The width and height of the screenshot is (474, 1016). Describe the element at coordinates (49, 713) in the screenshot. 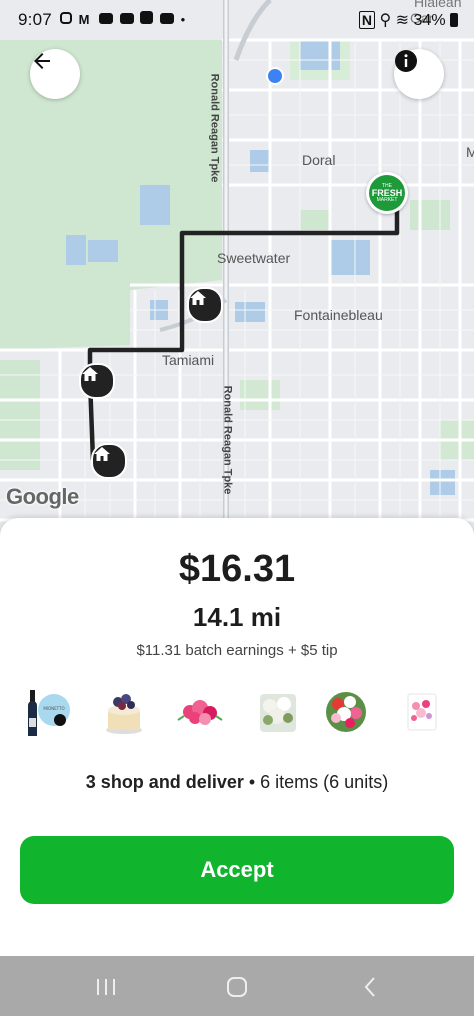

I see `wine-bottle-icon: MIONETTO` at that location.